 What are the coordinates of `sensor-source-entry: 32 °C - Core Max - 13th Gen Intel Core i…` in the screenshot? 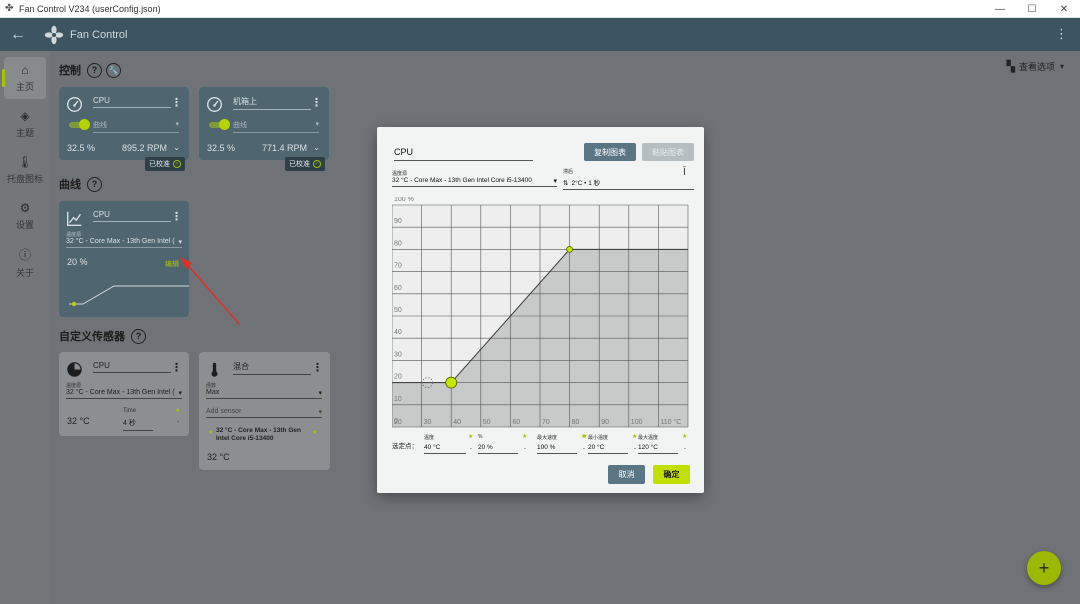 It's located at (258, 434).